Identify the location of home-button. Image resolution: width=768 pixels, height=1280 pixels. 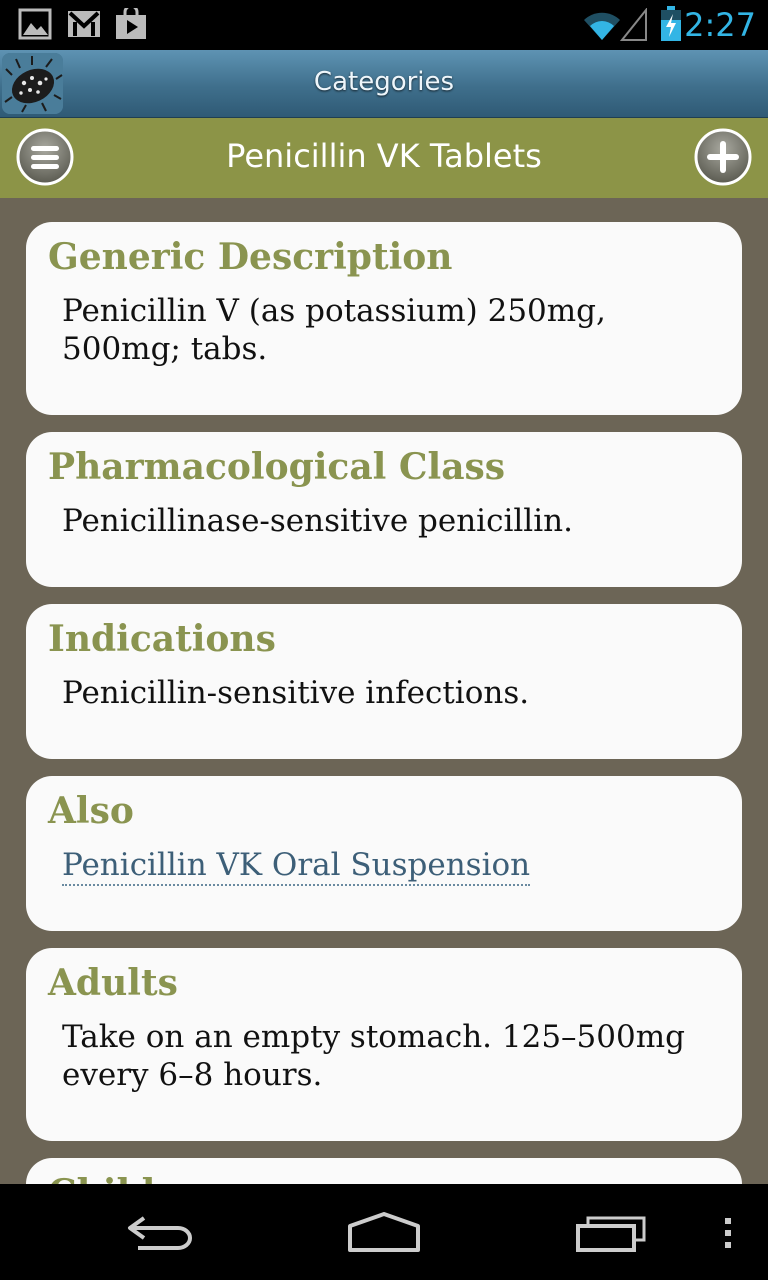
(384, 1234).